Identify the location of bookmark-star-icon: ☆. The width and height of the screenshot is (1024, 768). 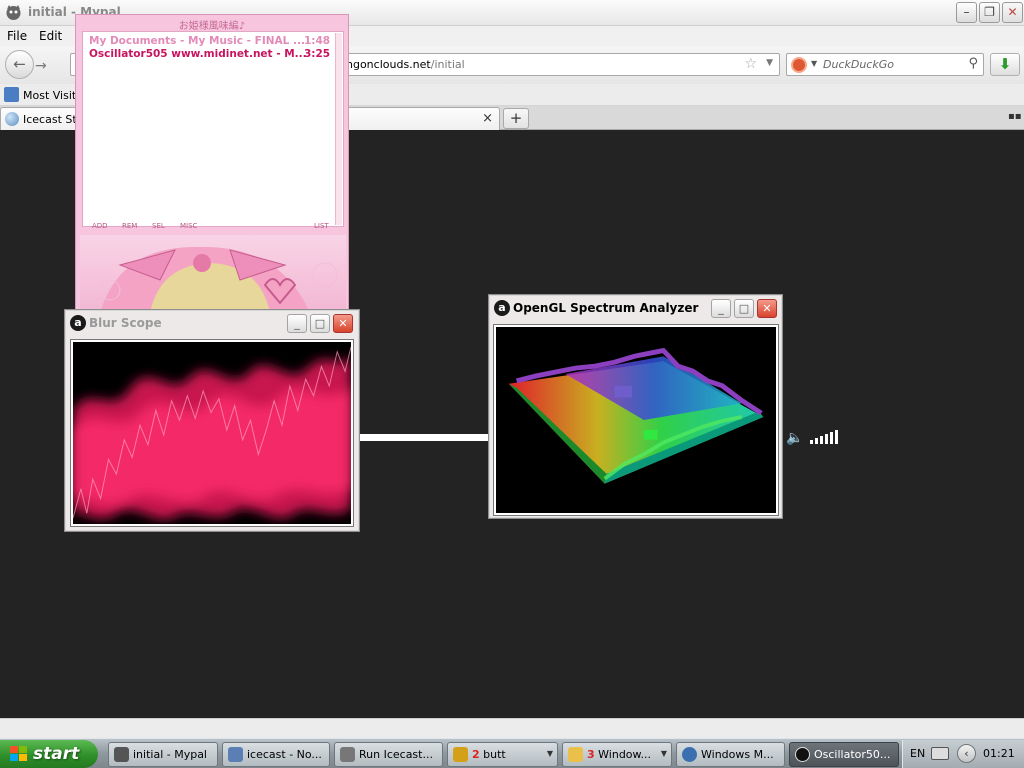
(750, 64).